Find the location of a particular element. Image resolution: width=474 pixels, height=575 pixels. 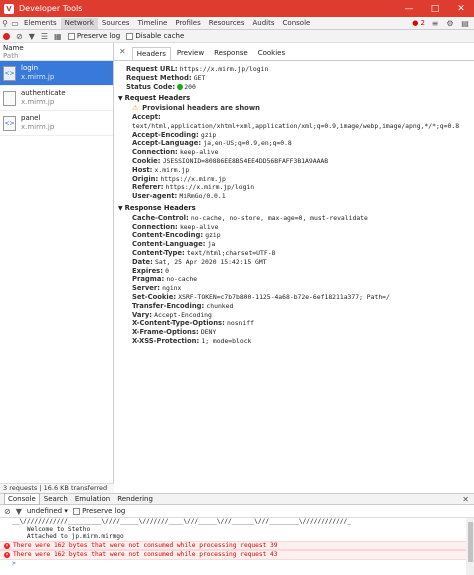

context-select: undefined ▾ is located at coordinates (47, 511).